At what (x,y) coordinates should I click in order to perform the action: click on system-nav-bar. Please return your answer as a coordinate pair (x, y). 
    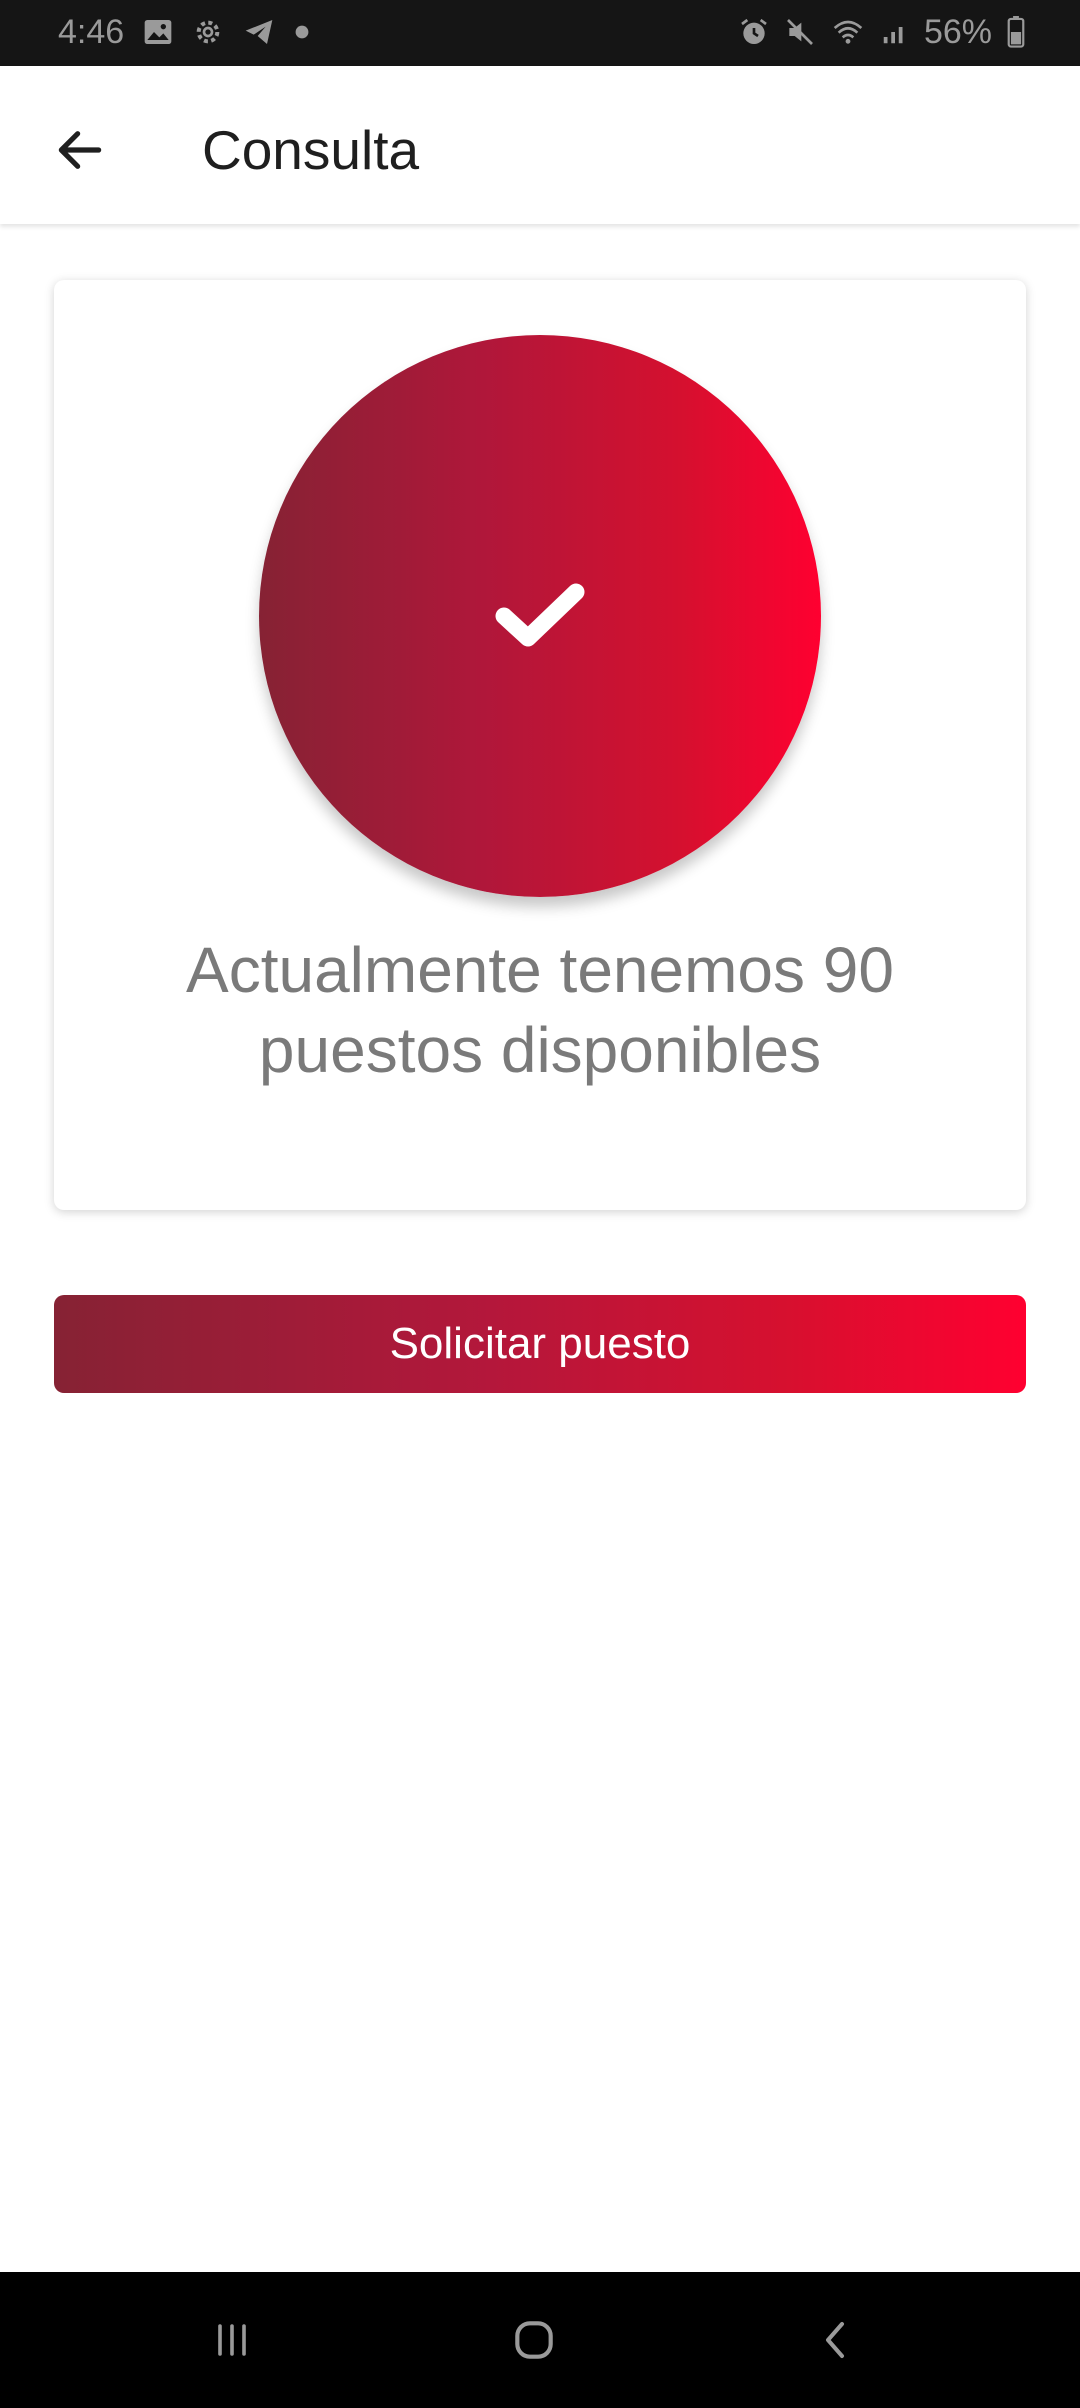
    Looking at the image, I should click on (540, 2340).